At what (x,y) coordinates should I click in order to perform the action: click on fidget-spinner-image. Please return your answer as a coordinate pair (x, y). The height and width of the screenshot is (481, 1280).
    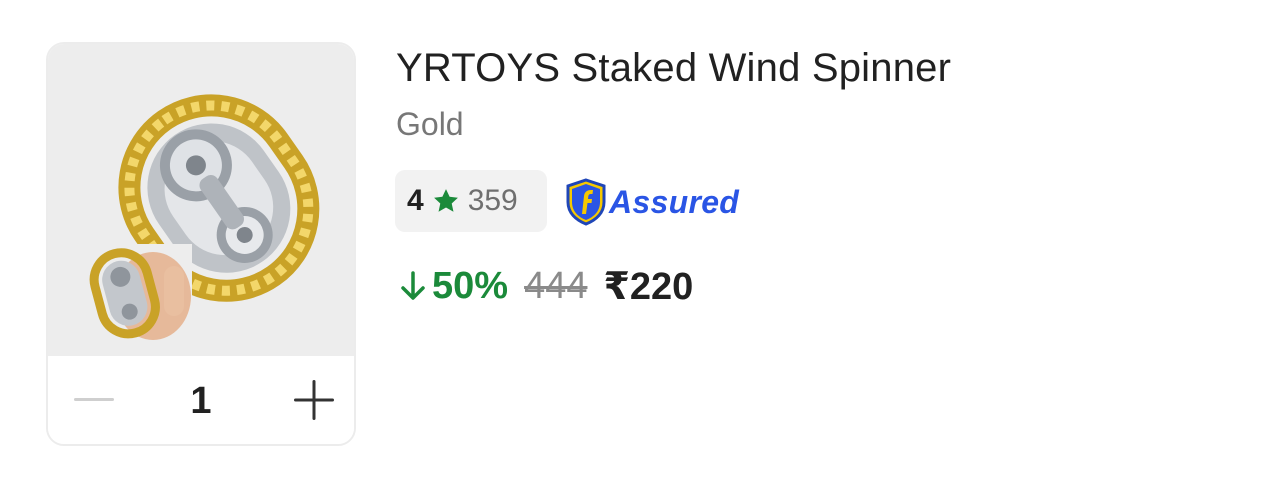
    Looking at the image, I should click on (204, 217).